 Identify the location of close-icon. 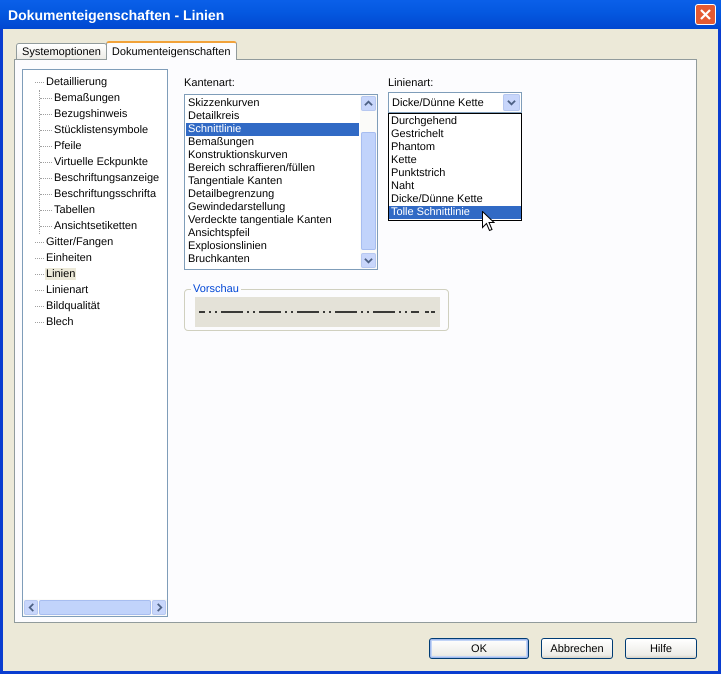
(705, 14).